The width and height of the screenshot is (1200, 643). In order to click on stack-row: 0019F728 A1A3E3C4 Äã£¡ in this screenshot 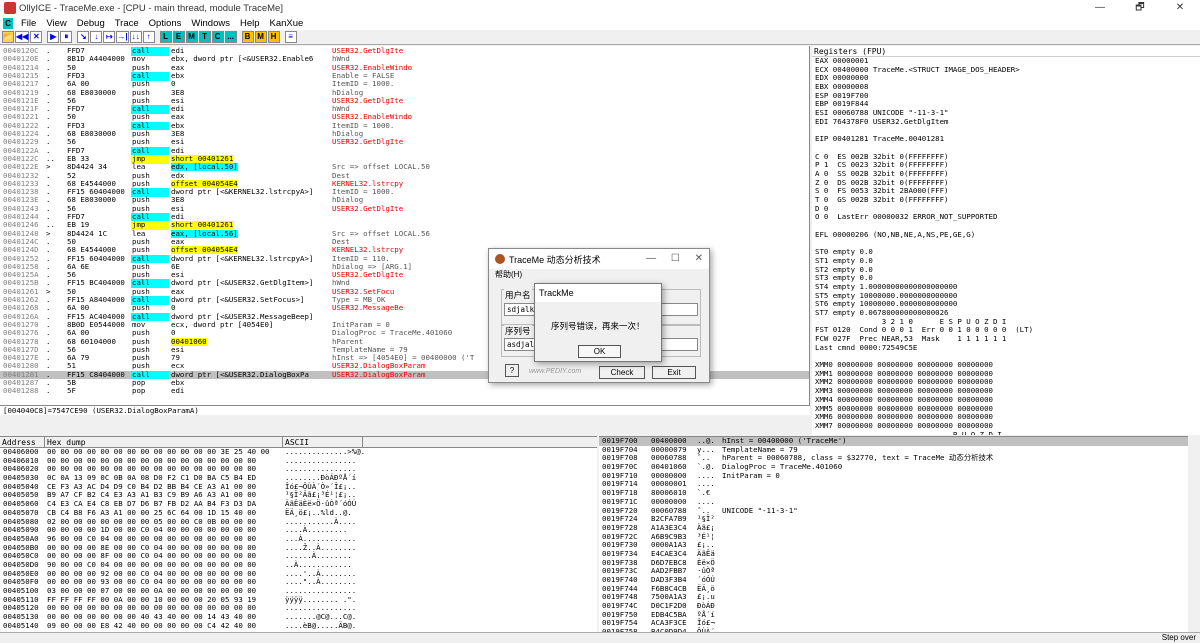, I will do `click(899, 528)`.